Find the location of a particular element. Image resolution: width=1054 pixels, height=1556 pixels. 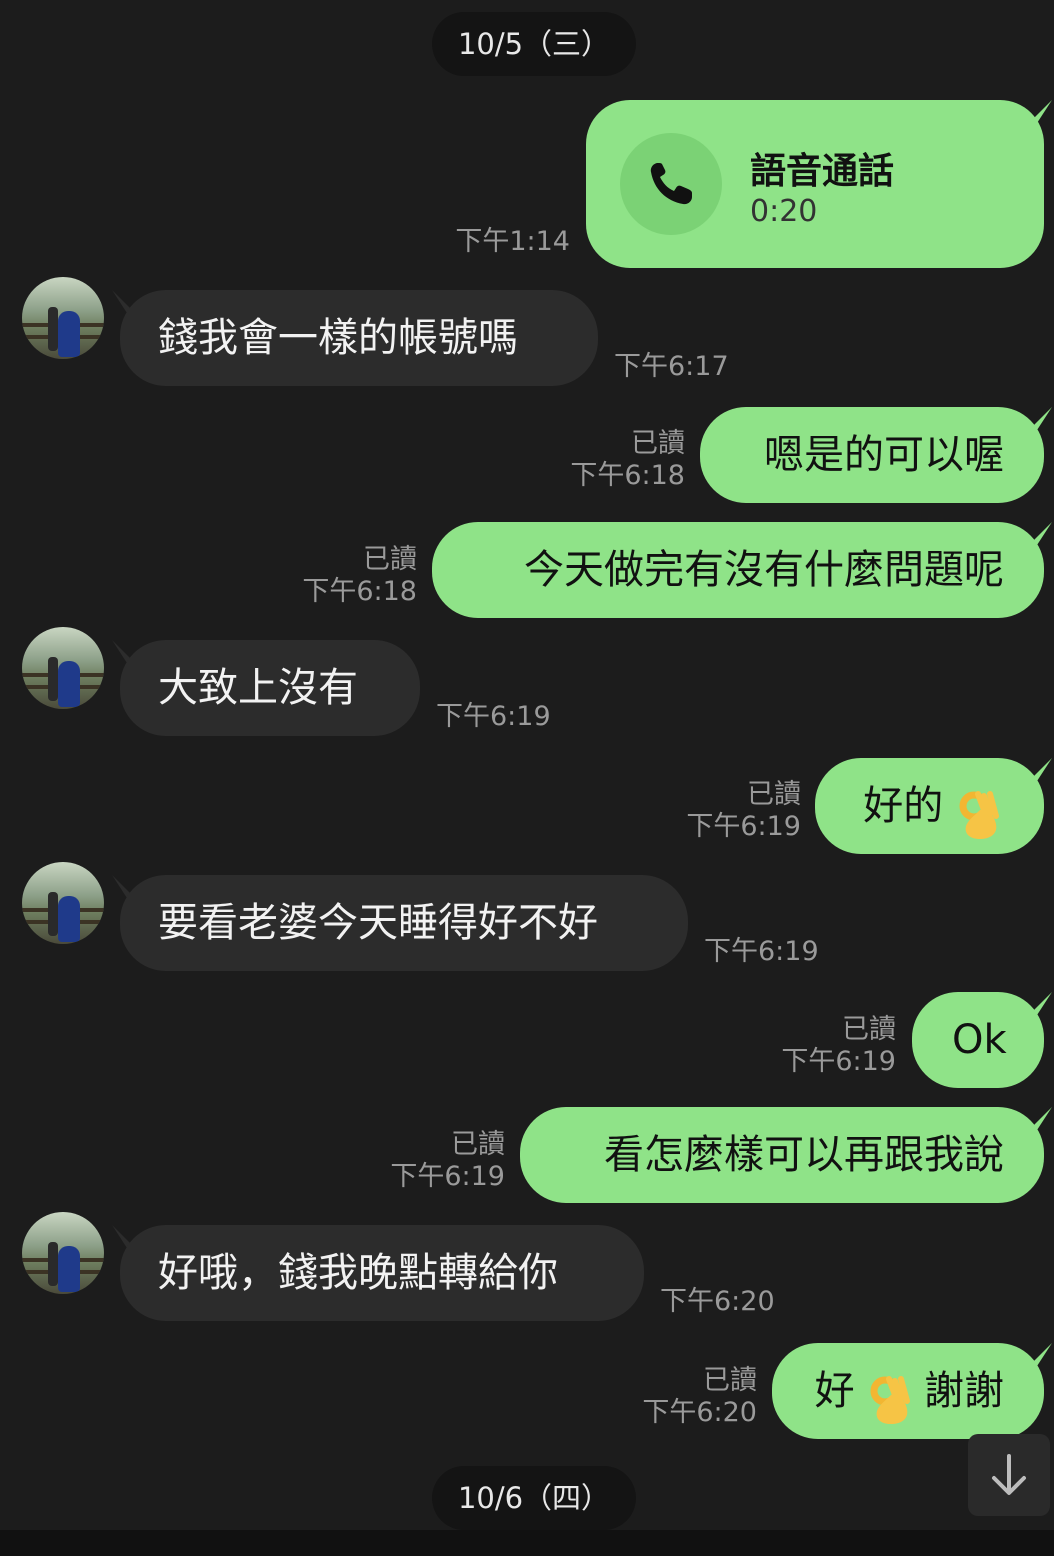

incoming-message: 錢我會一樣的帳號嗎 is located at coordinates (359, 338).